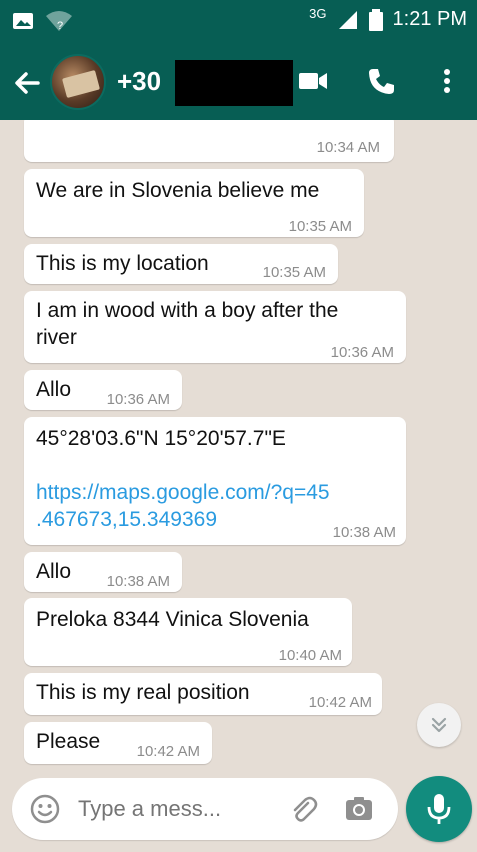 The image size is (477, 852). What do you see at coordinates (194, 203) in the screenshot?
I see `message-bubble: We are in Slovenia believe me 10:35 AM` at bounding box center [194, 203].